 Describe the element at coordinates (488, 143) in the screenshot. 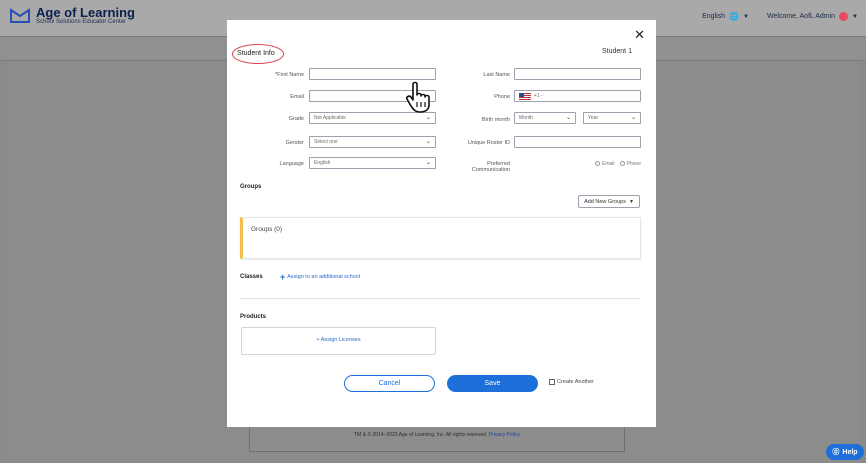

I see `roster-id-label: Unique Roster ID` at that location.